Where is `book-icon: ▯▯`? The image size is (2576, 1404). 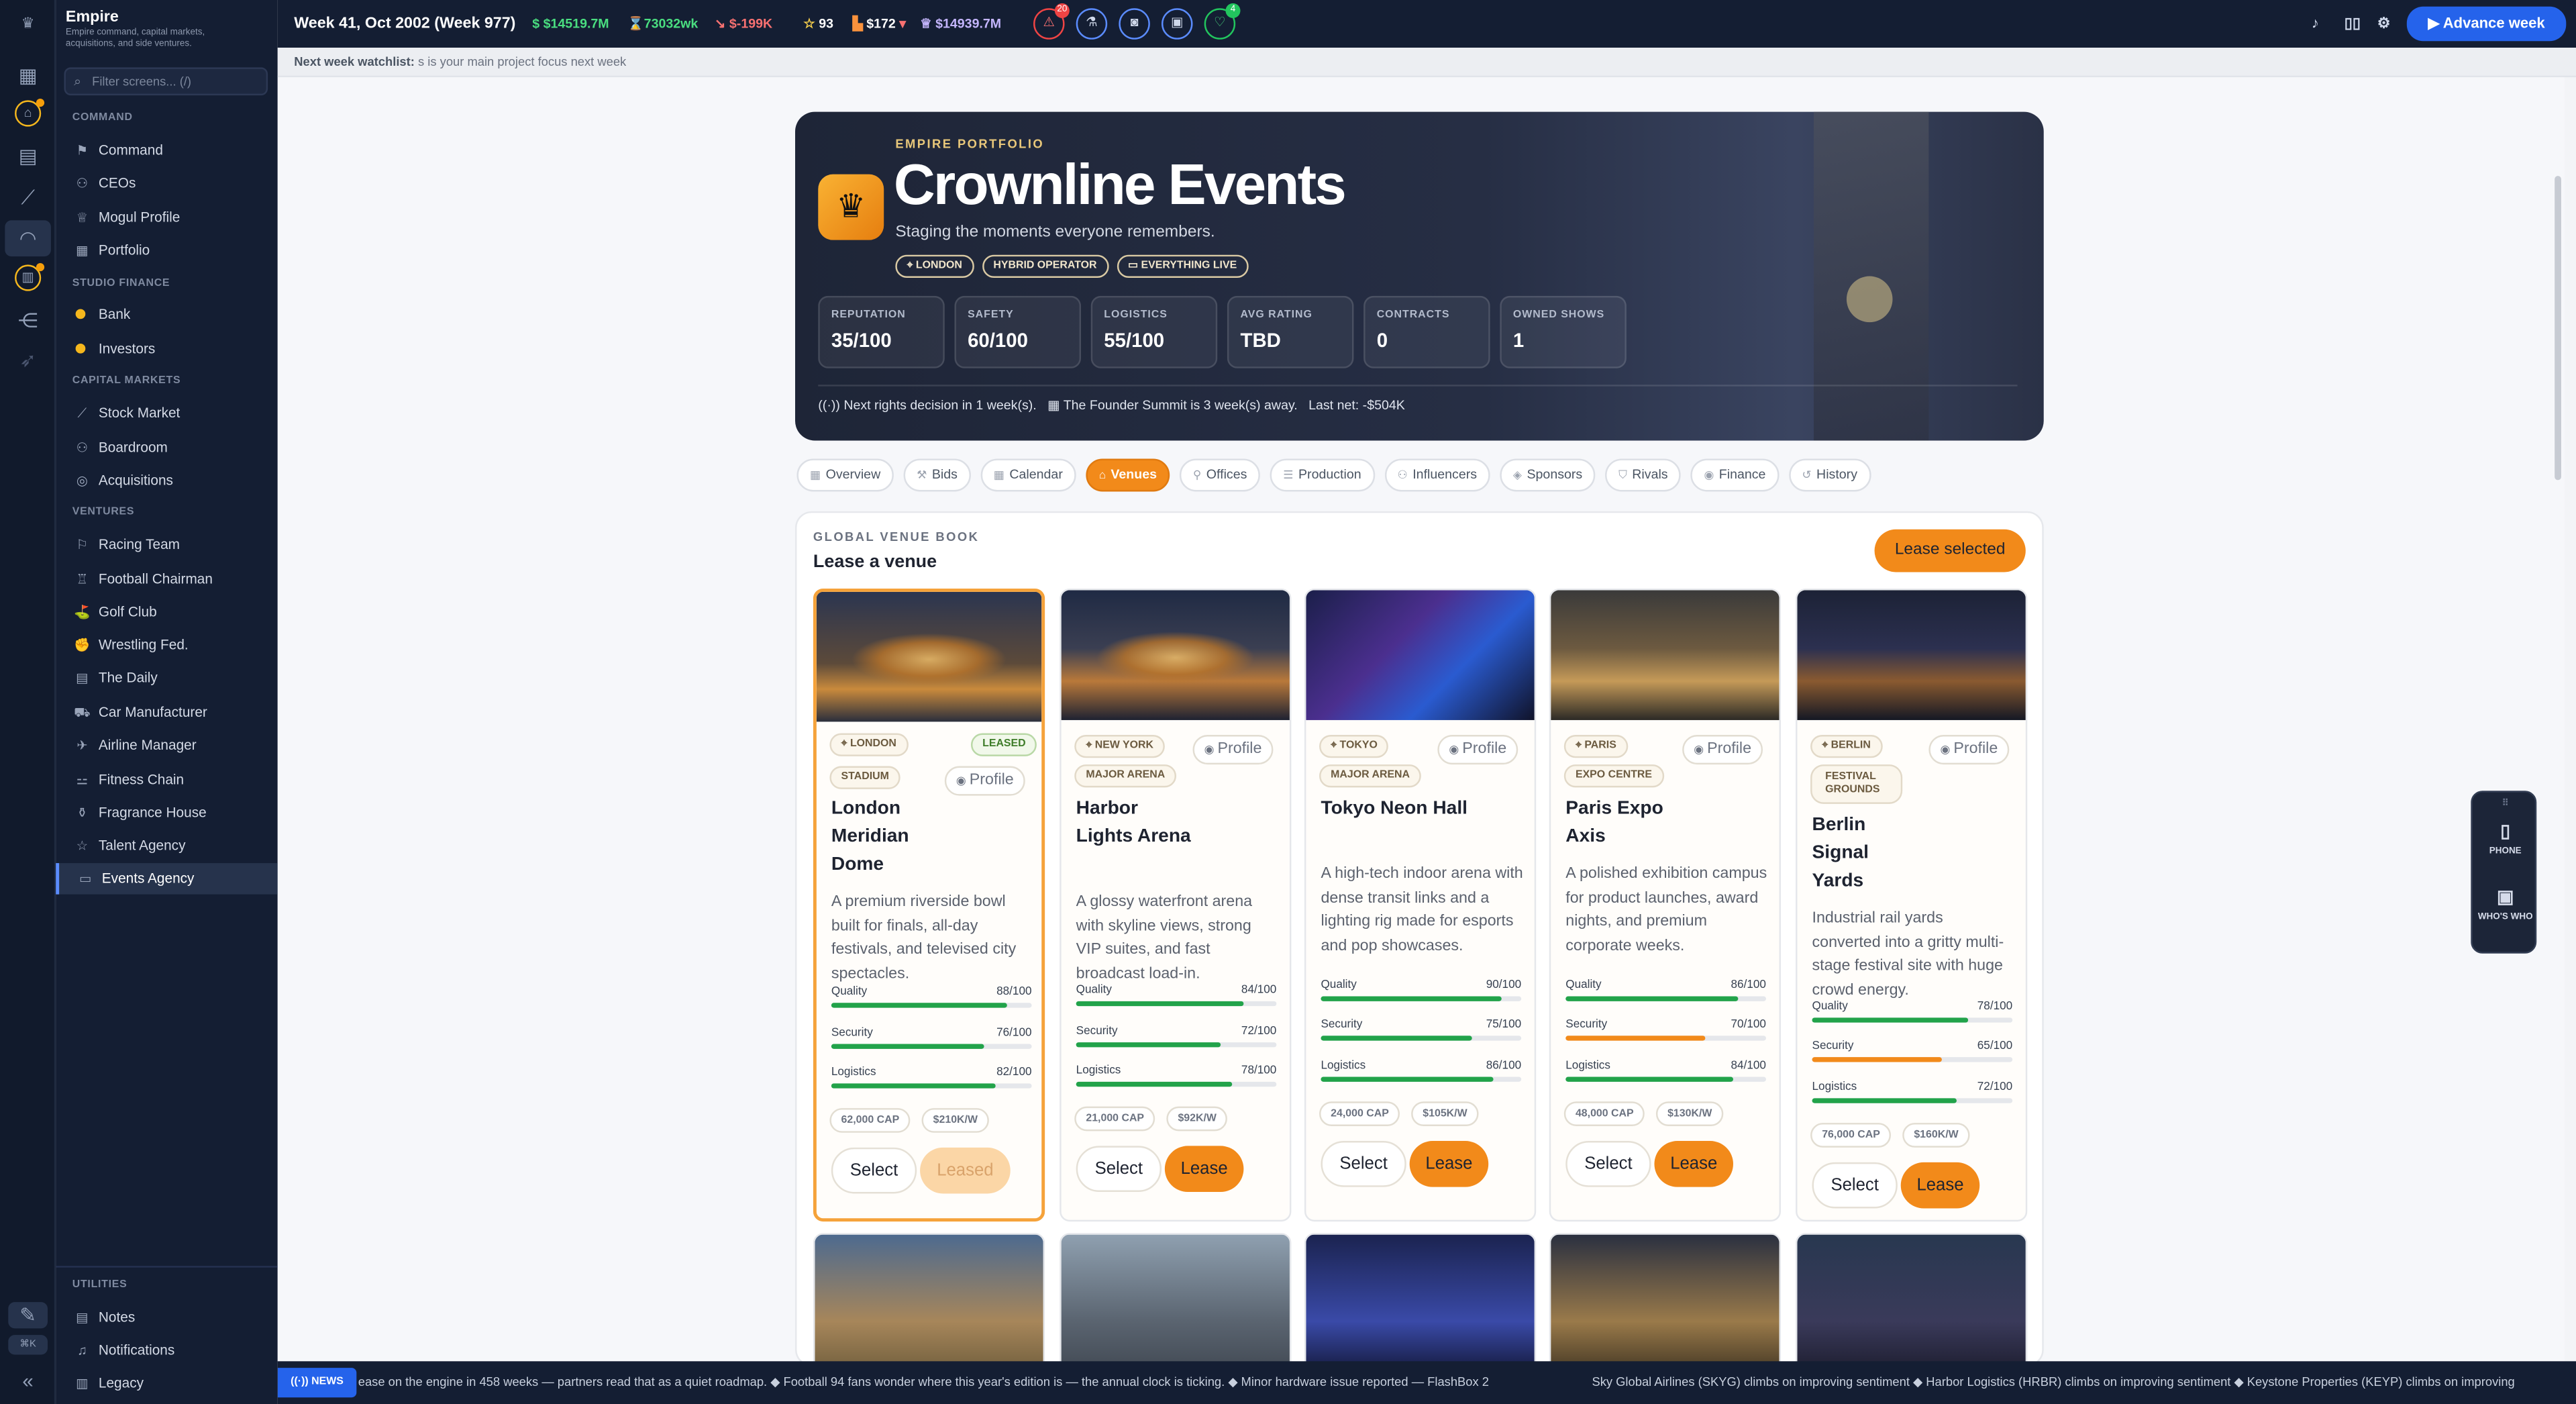
book-icon: ▯▯ is located at coordinates (2353, 24).